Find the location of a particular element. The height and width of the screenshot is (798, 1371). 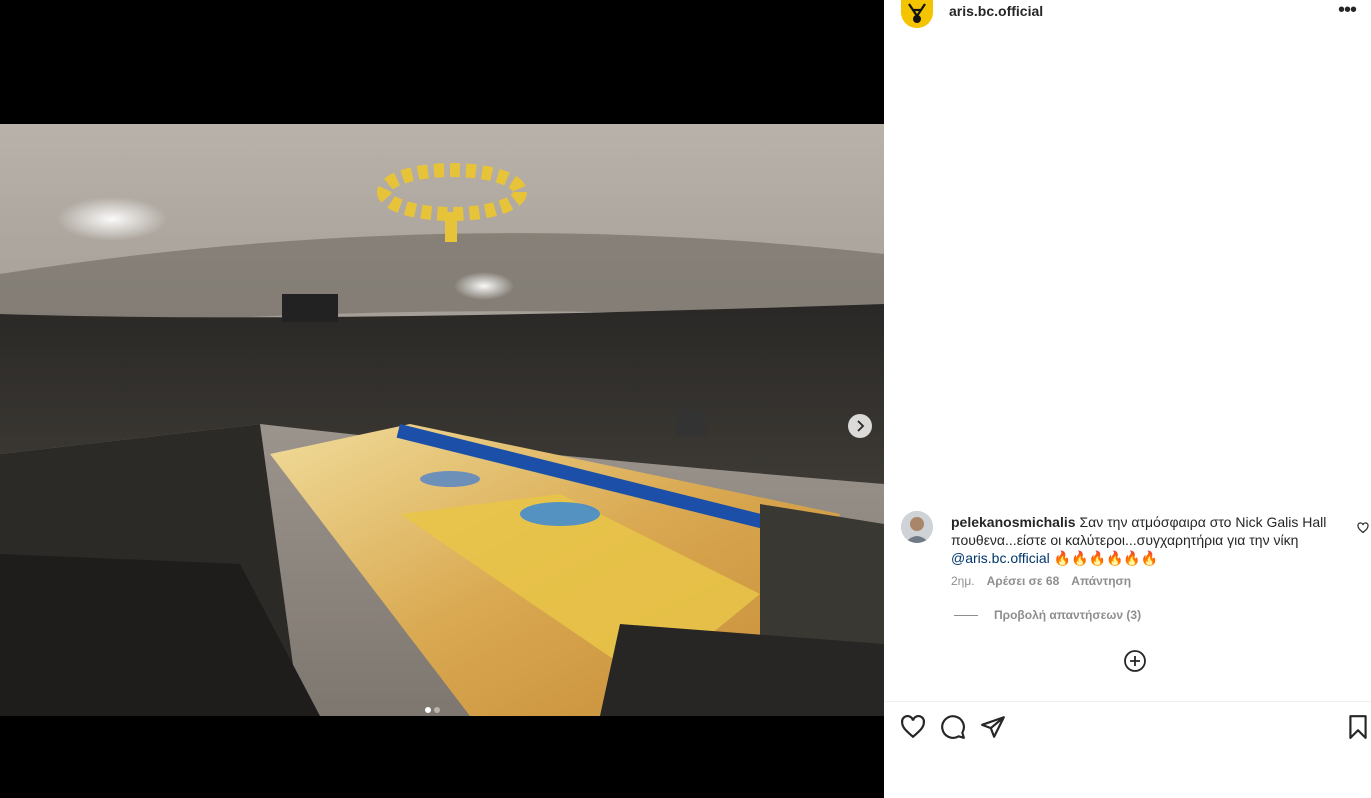

comment-icon is located at coordinates (953, 727).